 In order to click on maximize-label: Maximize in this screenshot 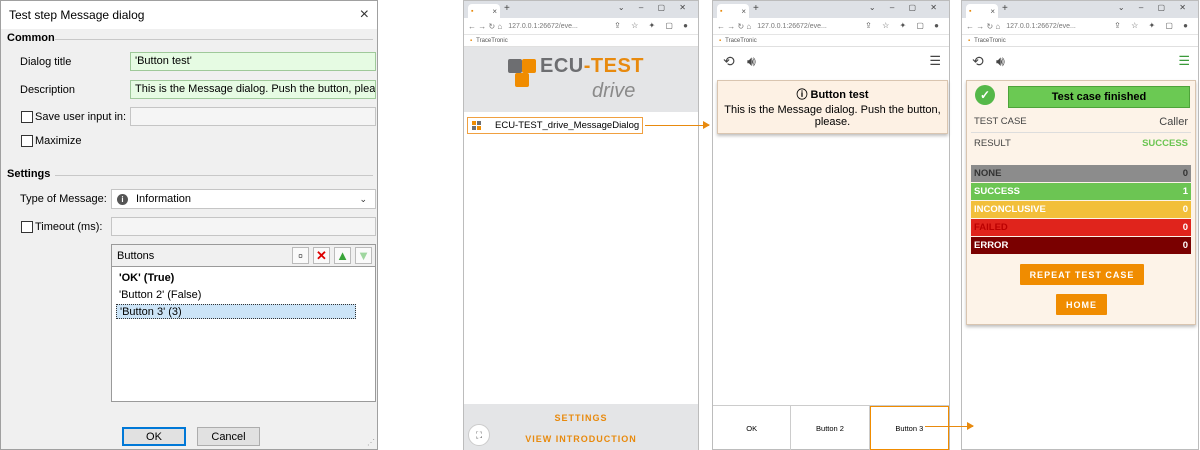, I will do `click(58, 141)`.